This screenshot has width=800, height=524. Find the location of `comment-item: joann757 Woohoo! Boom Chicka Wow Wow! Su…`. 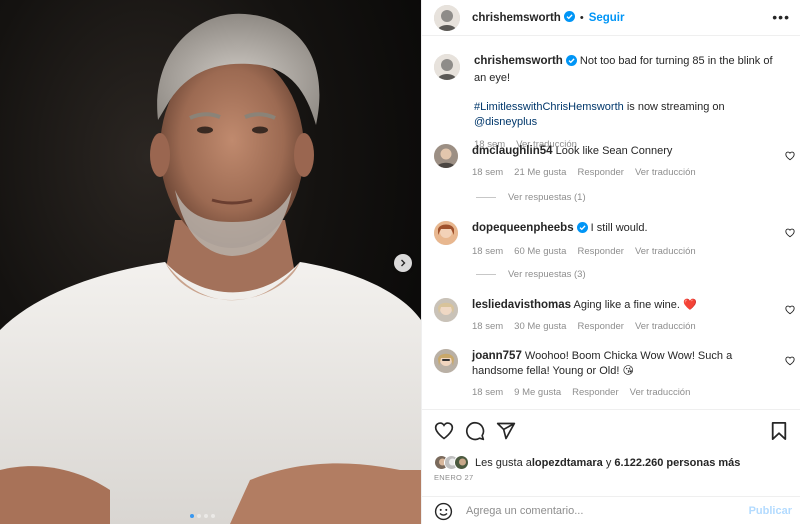

comment-item: joann757 Woohoo! Boom Chicka Wow Wow! Su… is located at coordinates (617, 374).